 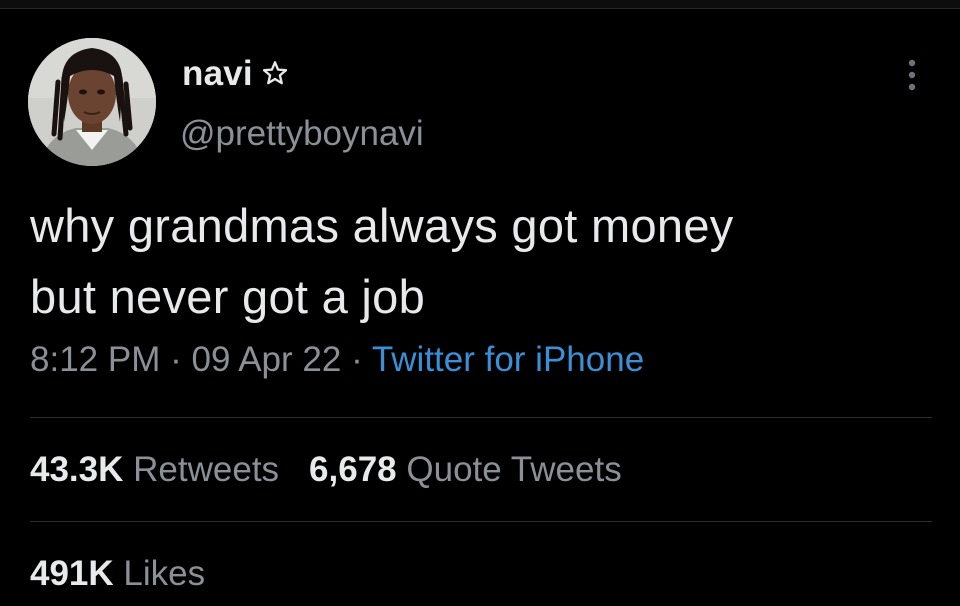 What do you see at coordinates (206, 469) in the screenshot?
I see `retweets-label: Retweets` at bounding box center [206, 469].